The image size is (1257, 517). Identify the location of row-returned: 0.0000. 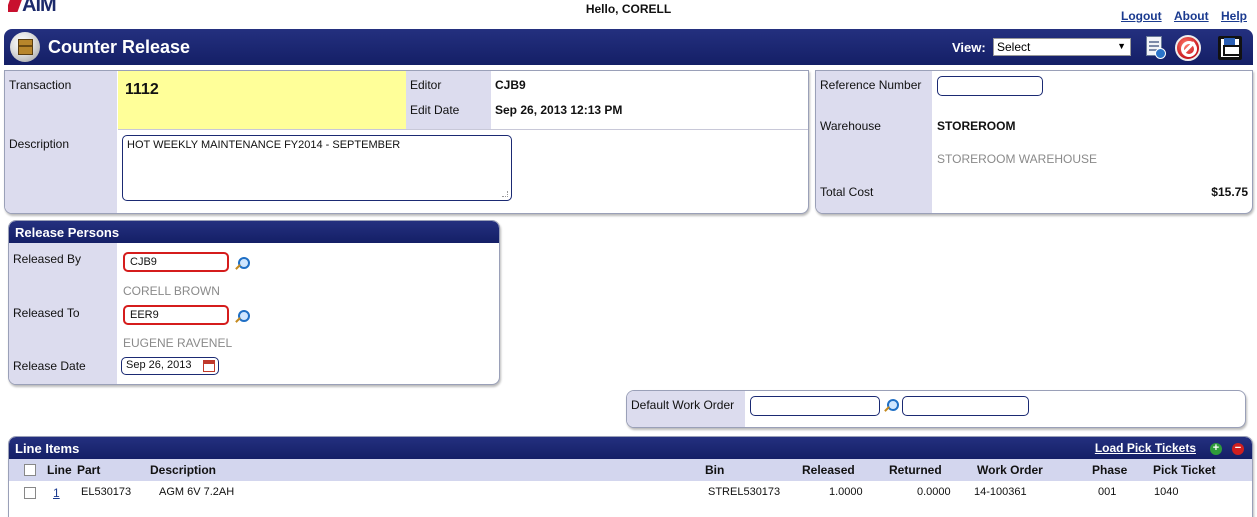
(934, 492).